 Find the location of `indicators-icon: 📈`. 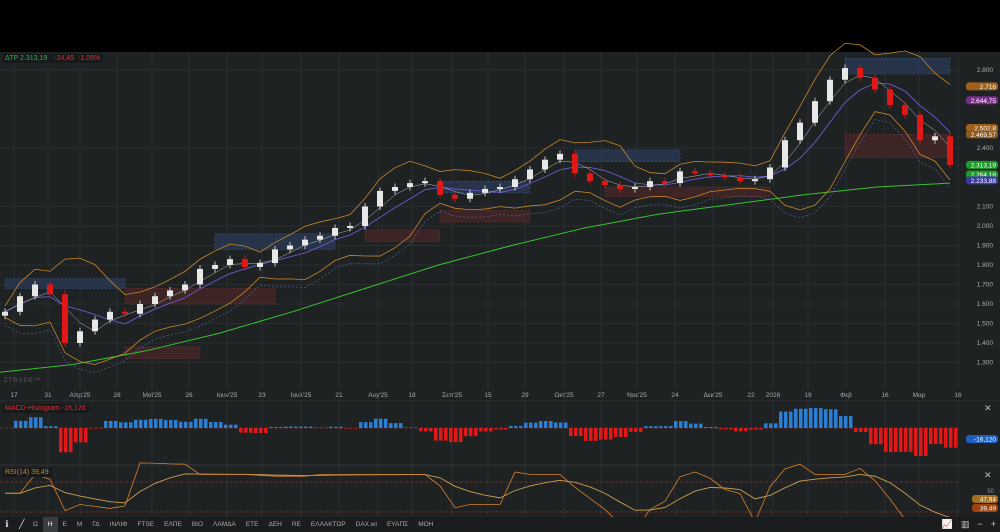

indicators-icon: 📈 is located at coordinates (947, 524).